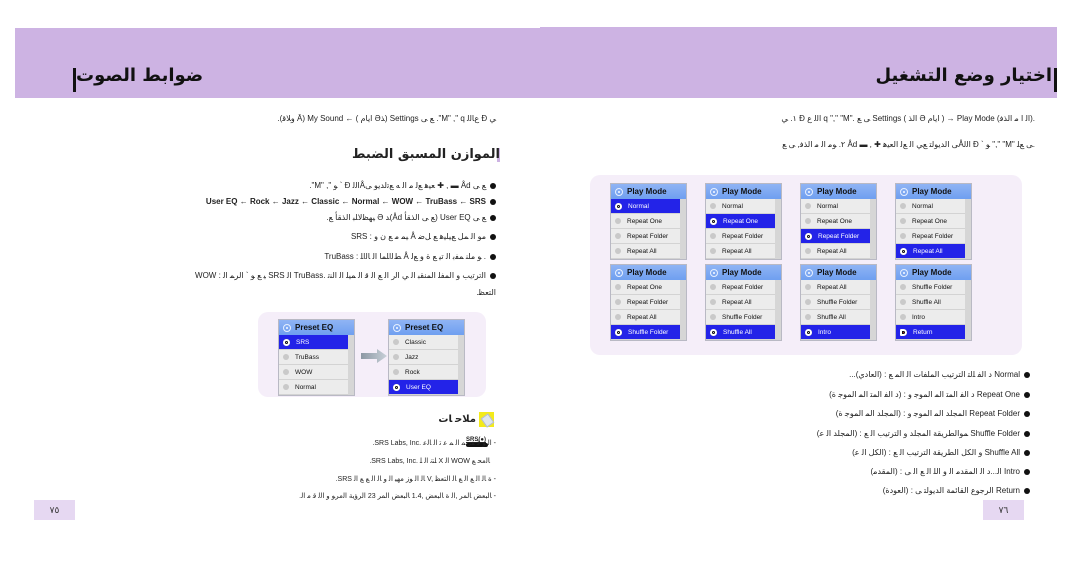 The width and height of the screenshot is (1080, 587). What do you see at coordinates (423, 372) in the screenshot?
I see `menu-item: Rock` at bounding box center [423, 372].